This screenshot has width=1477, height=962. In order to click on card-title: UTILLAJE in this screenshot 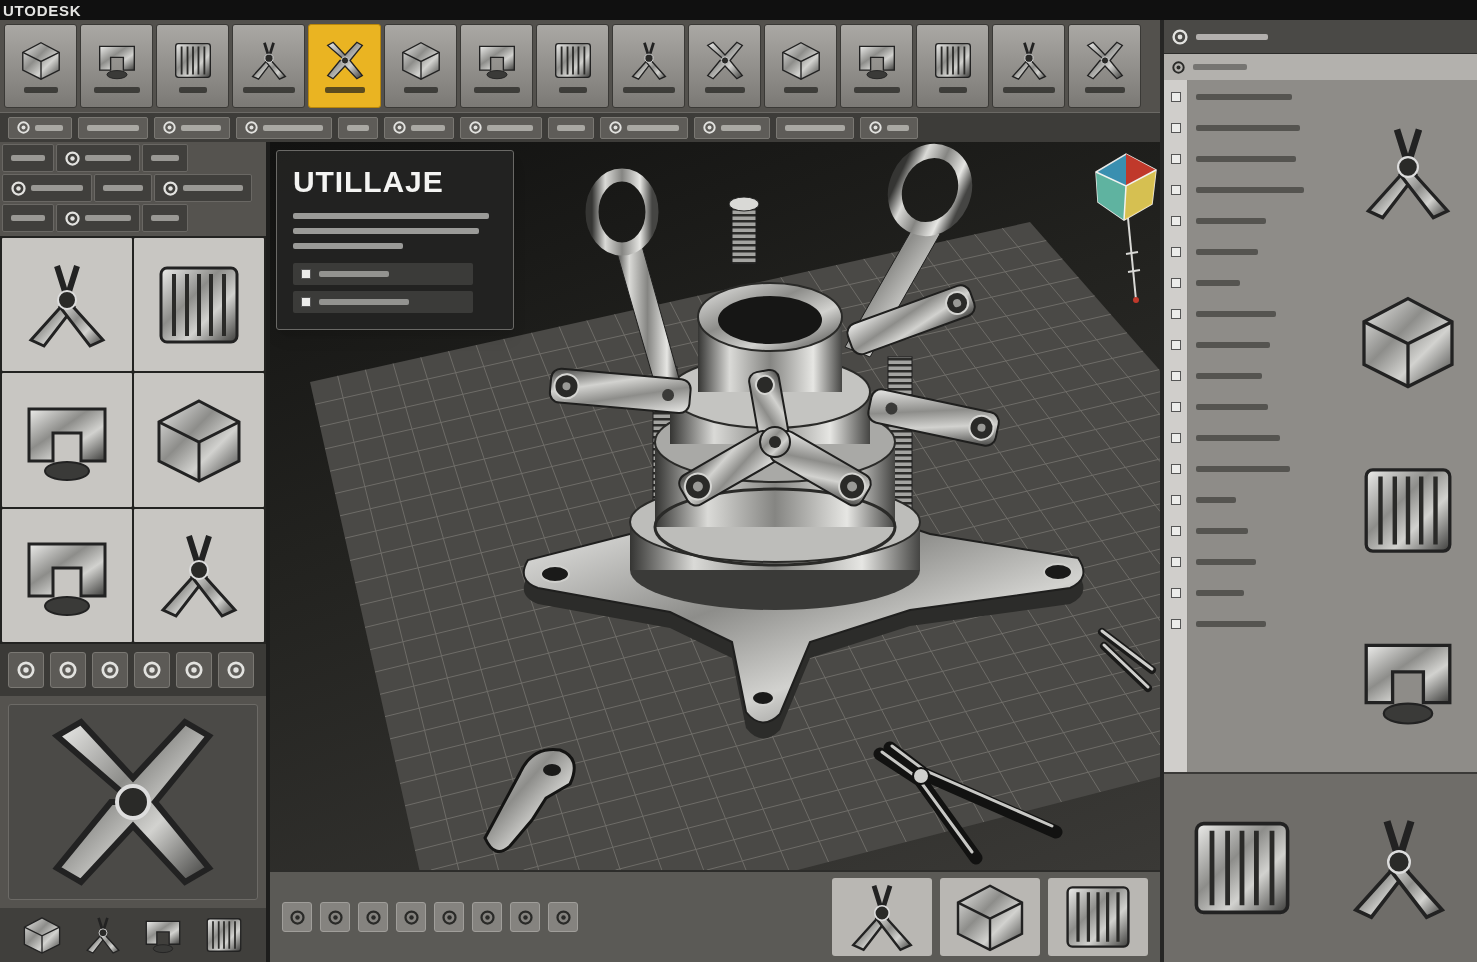, I will do `click(369, 182)`.